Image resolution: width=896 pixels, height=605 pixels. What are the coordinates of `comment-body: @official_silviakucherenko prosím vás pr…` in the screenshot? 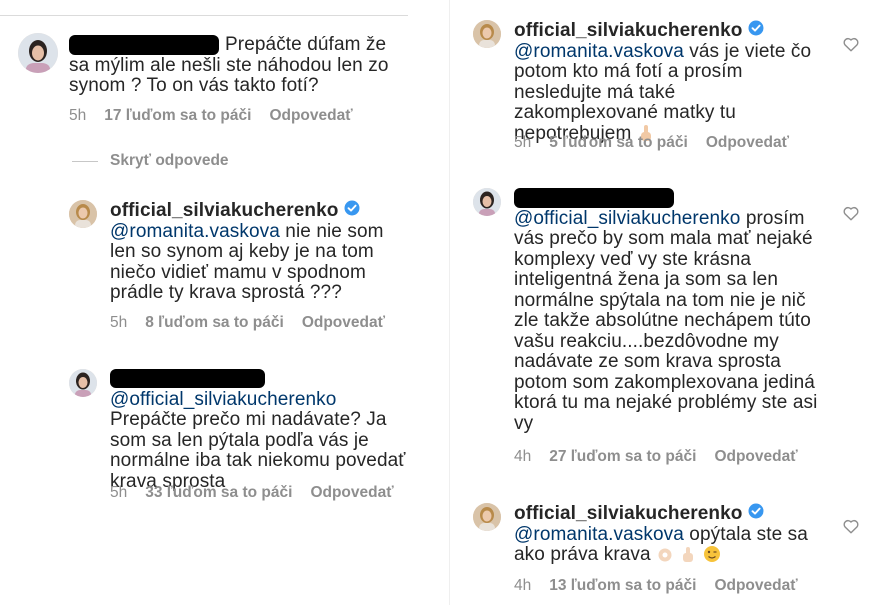 It's located at (666, 311).